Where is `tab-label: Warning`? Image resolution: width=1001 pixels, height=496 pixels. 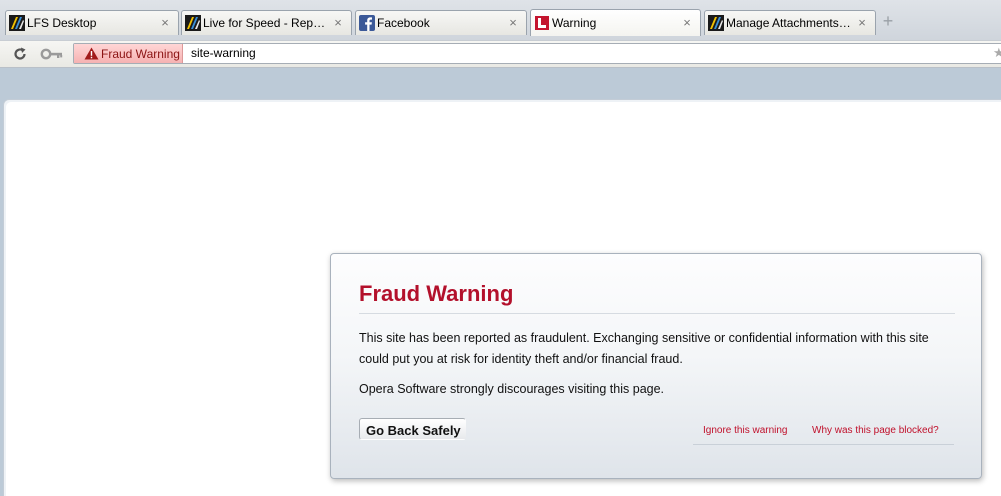
tab-label: Warning is located at coordinates (574, 23).